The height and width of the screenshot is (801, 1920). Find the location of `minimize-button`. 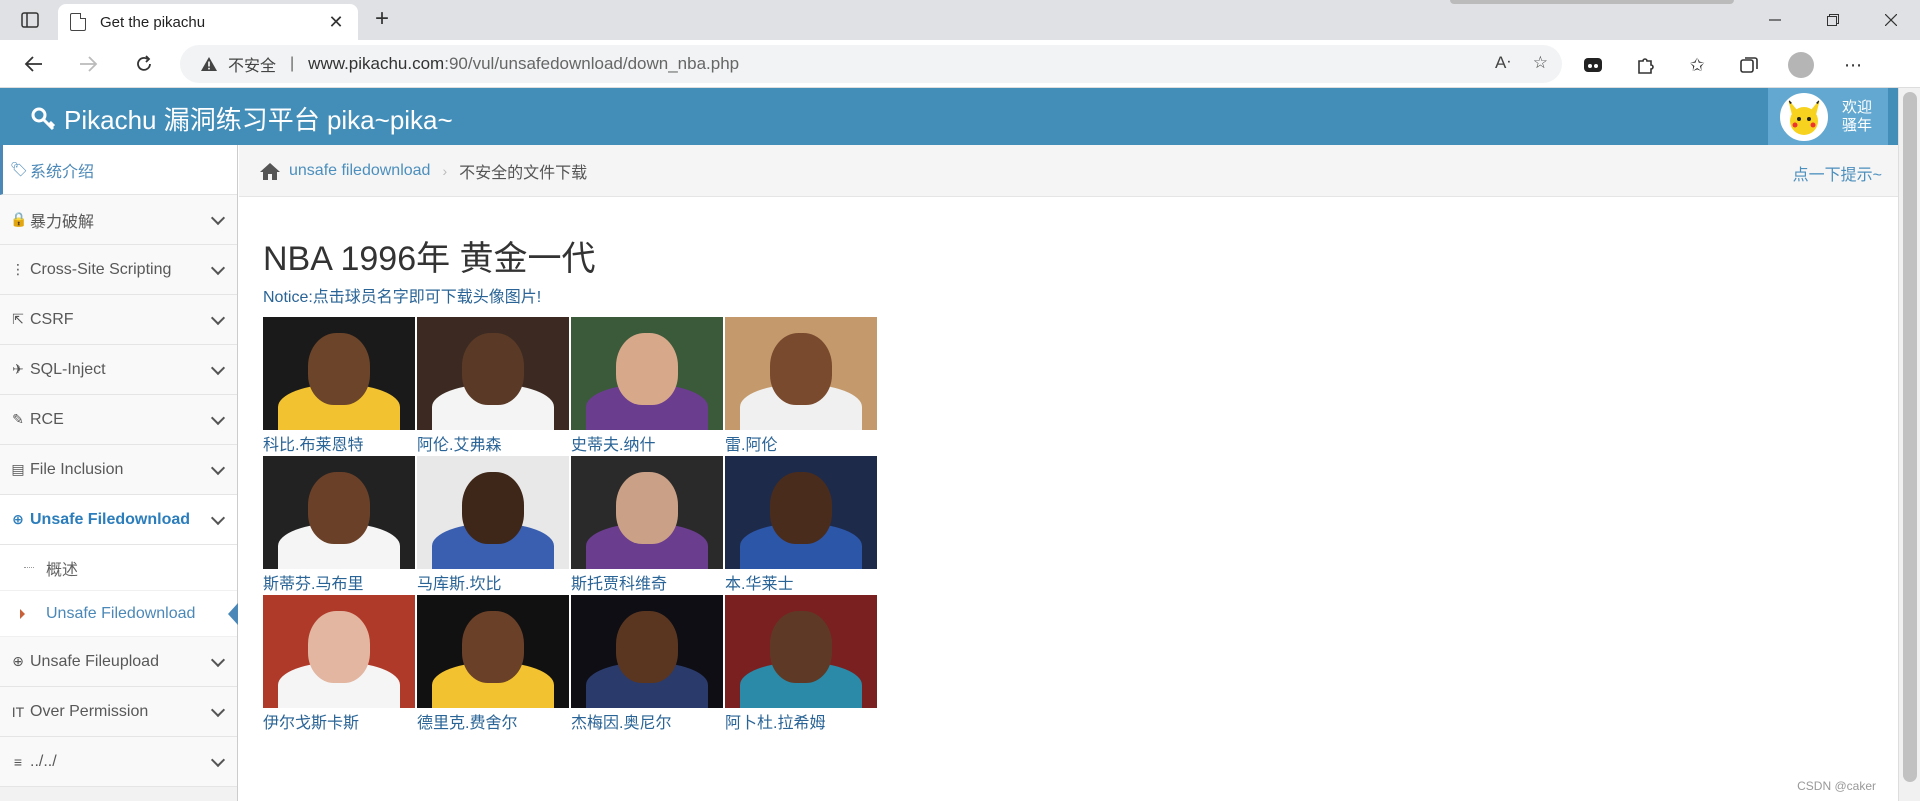

minimize-button is located at coordinates (1775, 20).